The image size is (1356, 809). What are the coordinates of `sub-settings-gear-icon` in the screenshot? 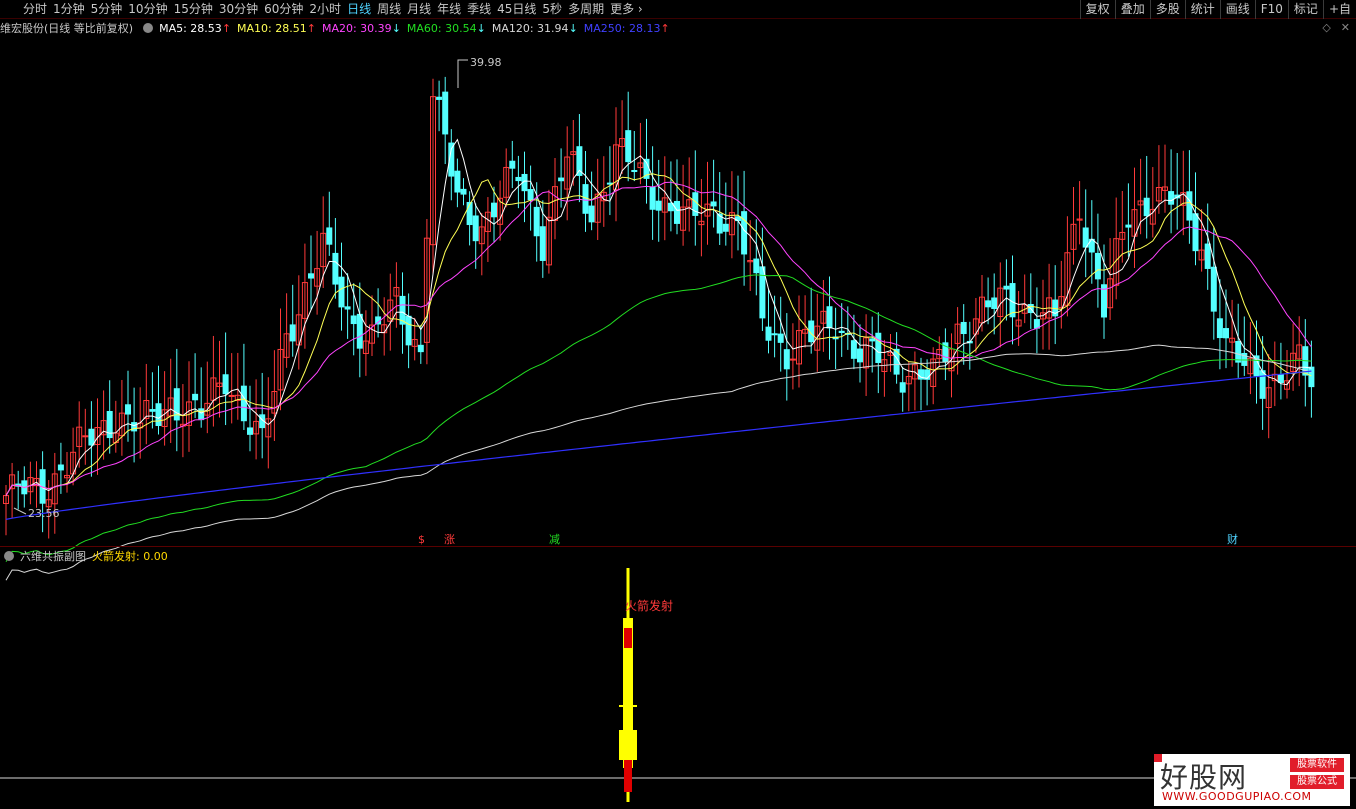 It's located at (9, 556).